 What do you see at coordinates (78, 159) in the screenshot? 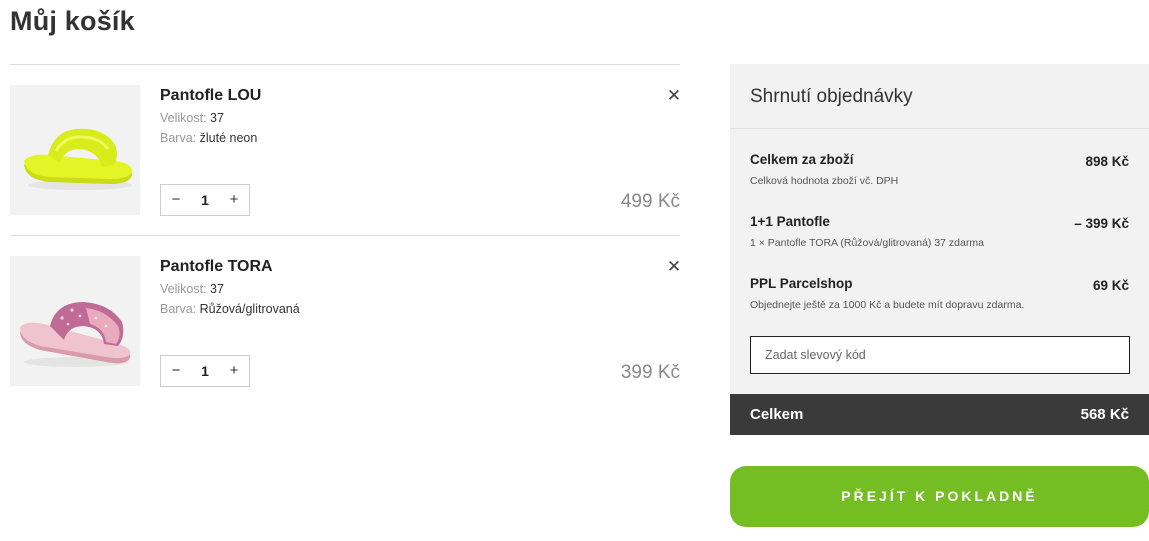
I see `yellow-slide-sandal-illustration` at bounding box center [78, 159].